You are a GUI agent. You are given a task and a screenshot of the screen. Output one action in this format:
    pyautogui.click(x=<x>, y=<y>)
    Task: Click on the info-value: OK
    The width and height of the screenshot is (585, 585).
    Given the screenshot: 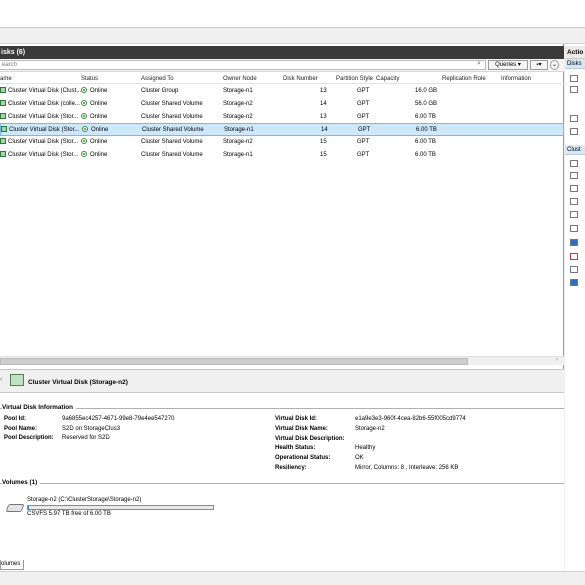 What is the action you would take?
    pyautogui.click(x=359, y=458)
    